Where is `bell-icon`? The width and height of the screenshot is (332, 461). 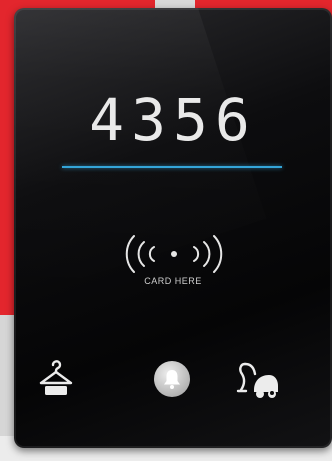 bell-icon is located at coordinates (172, 379).